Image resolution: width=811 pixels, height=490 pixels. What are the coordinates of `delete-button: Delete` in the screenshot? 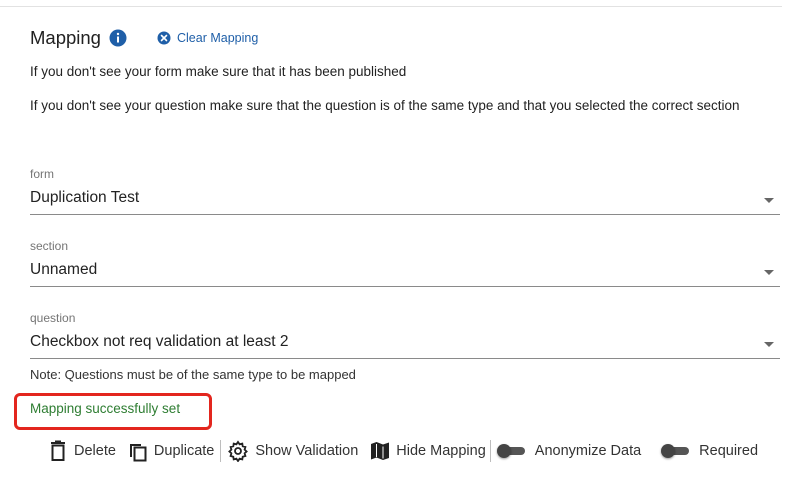 It's located at (82, 451).